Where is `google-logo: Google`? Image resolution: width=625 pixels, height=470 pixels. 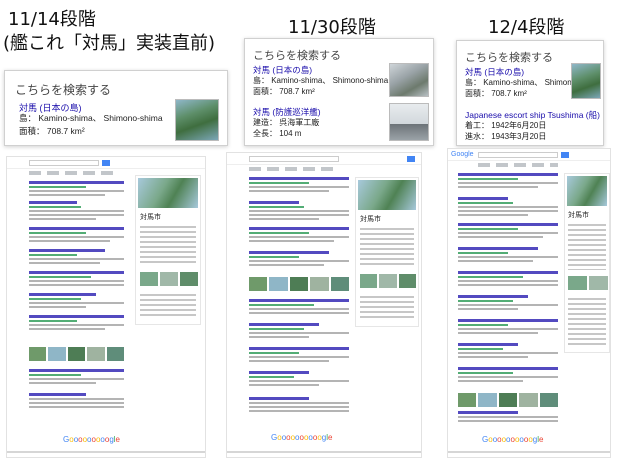 google-logo: Google is located at coordinates (462, 154).